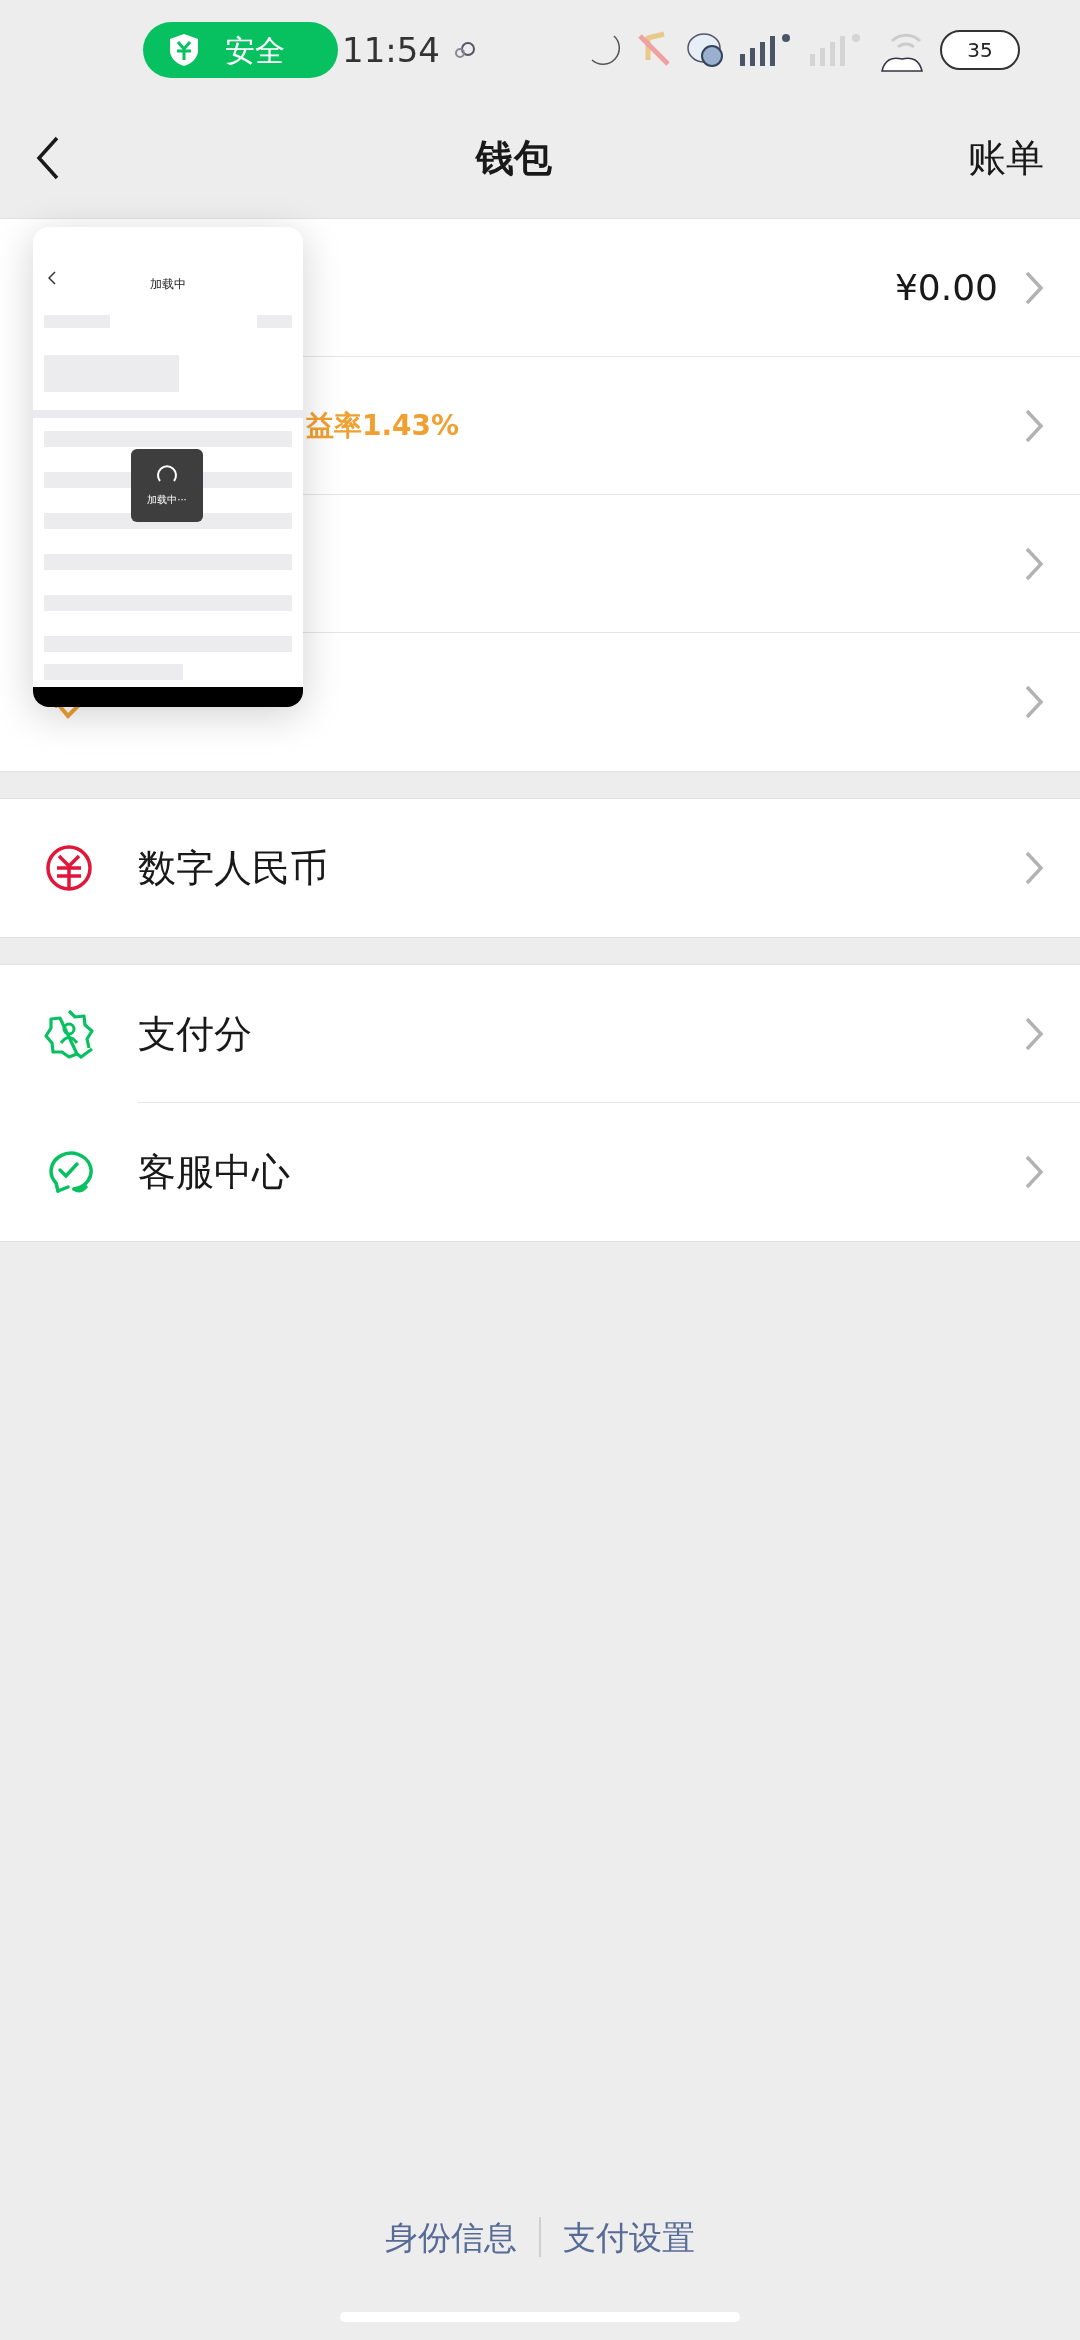 The image size is (1080, 2340). What do you see at coordinates (69, 868) in the screenshot?
I see `yuan-coin-icon` at bounding box center [69, 868].